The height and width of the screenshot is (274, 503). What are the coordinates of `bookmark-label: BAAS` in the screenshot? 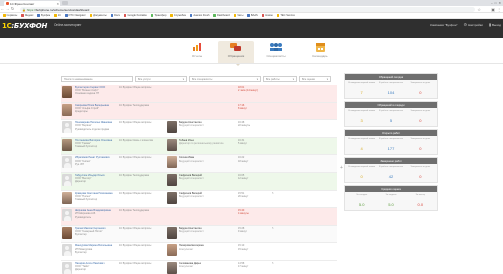 It's located at (254, 15).